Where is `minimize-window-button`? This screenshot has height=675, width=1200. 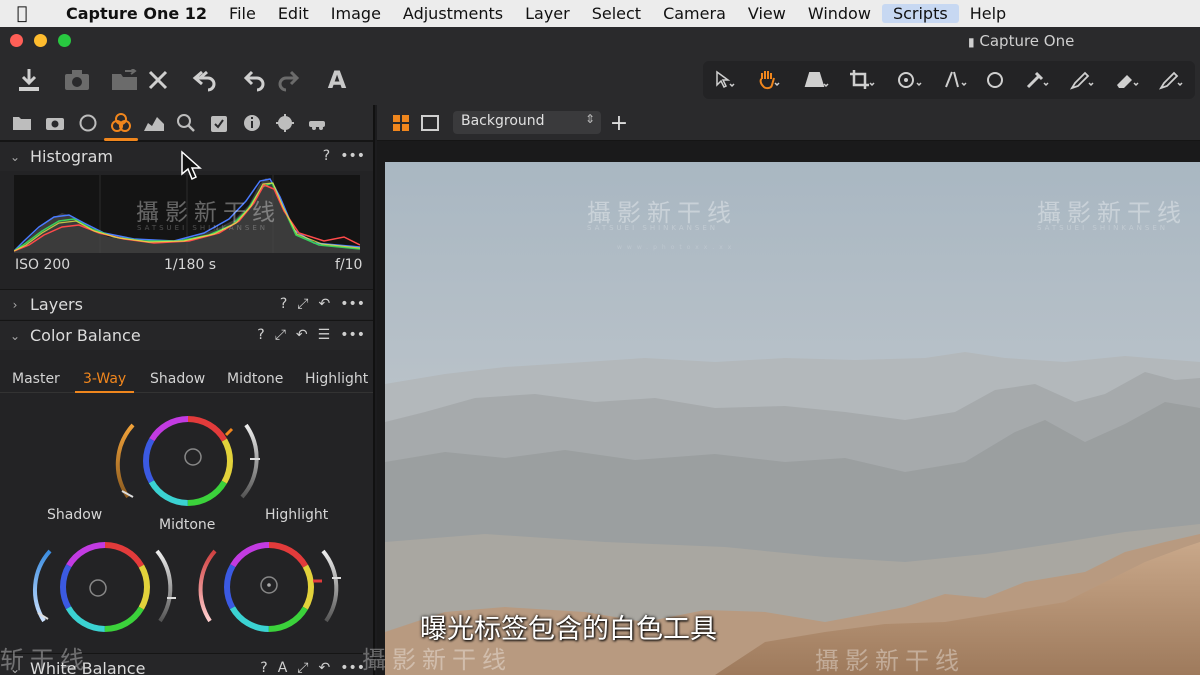
minimize-window-button is located at coordinates (40, 40).